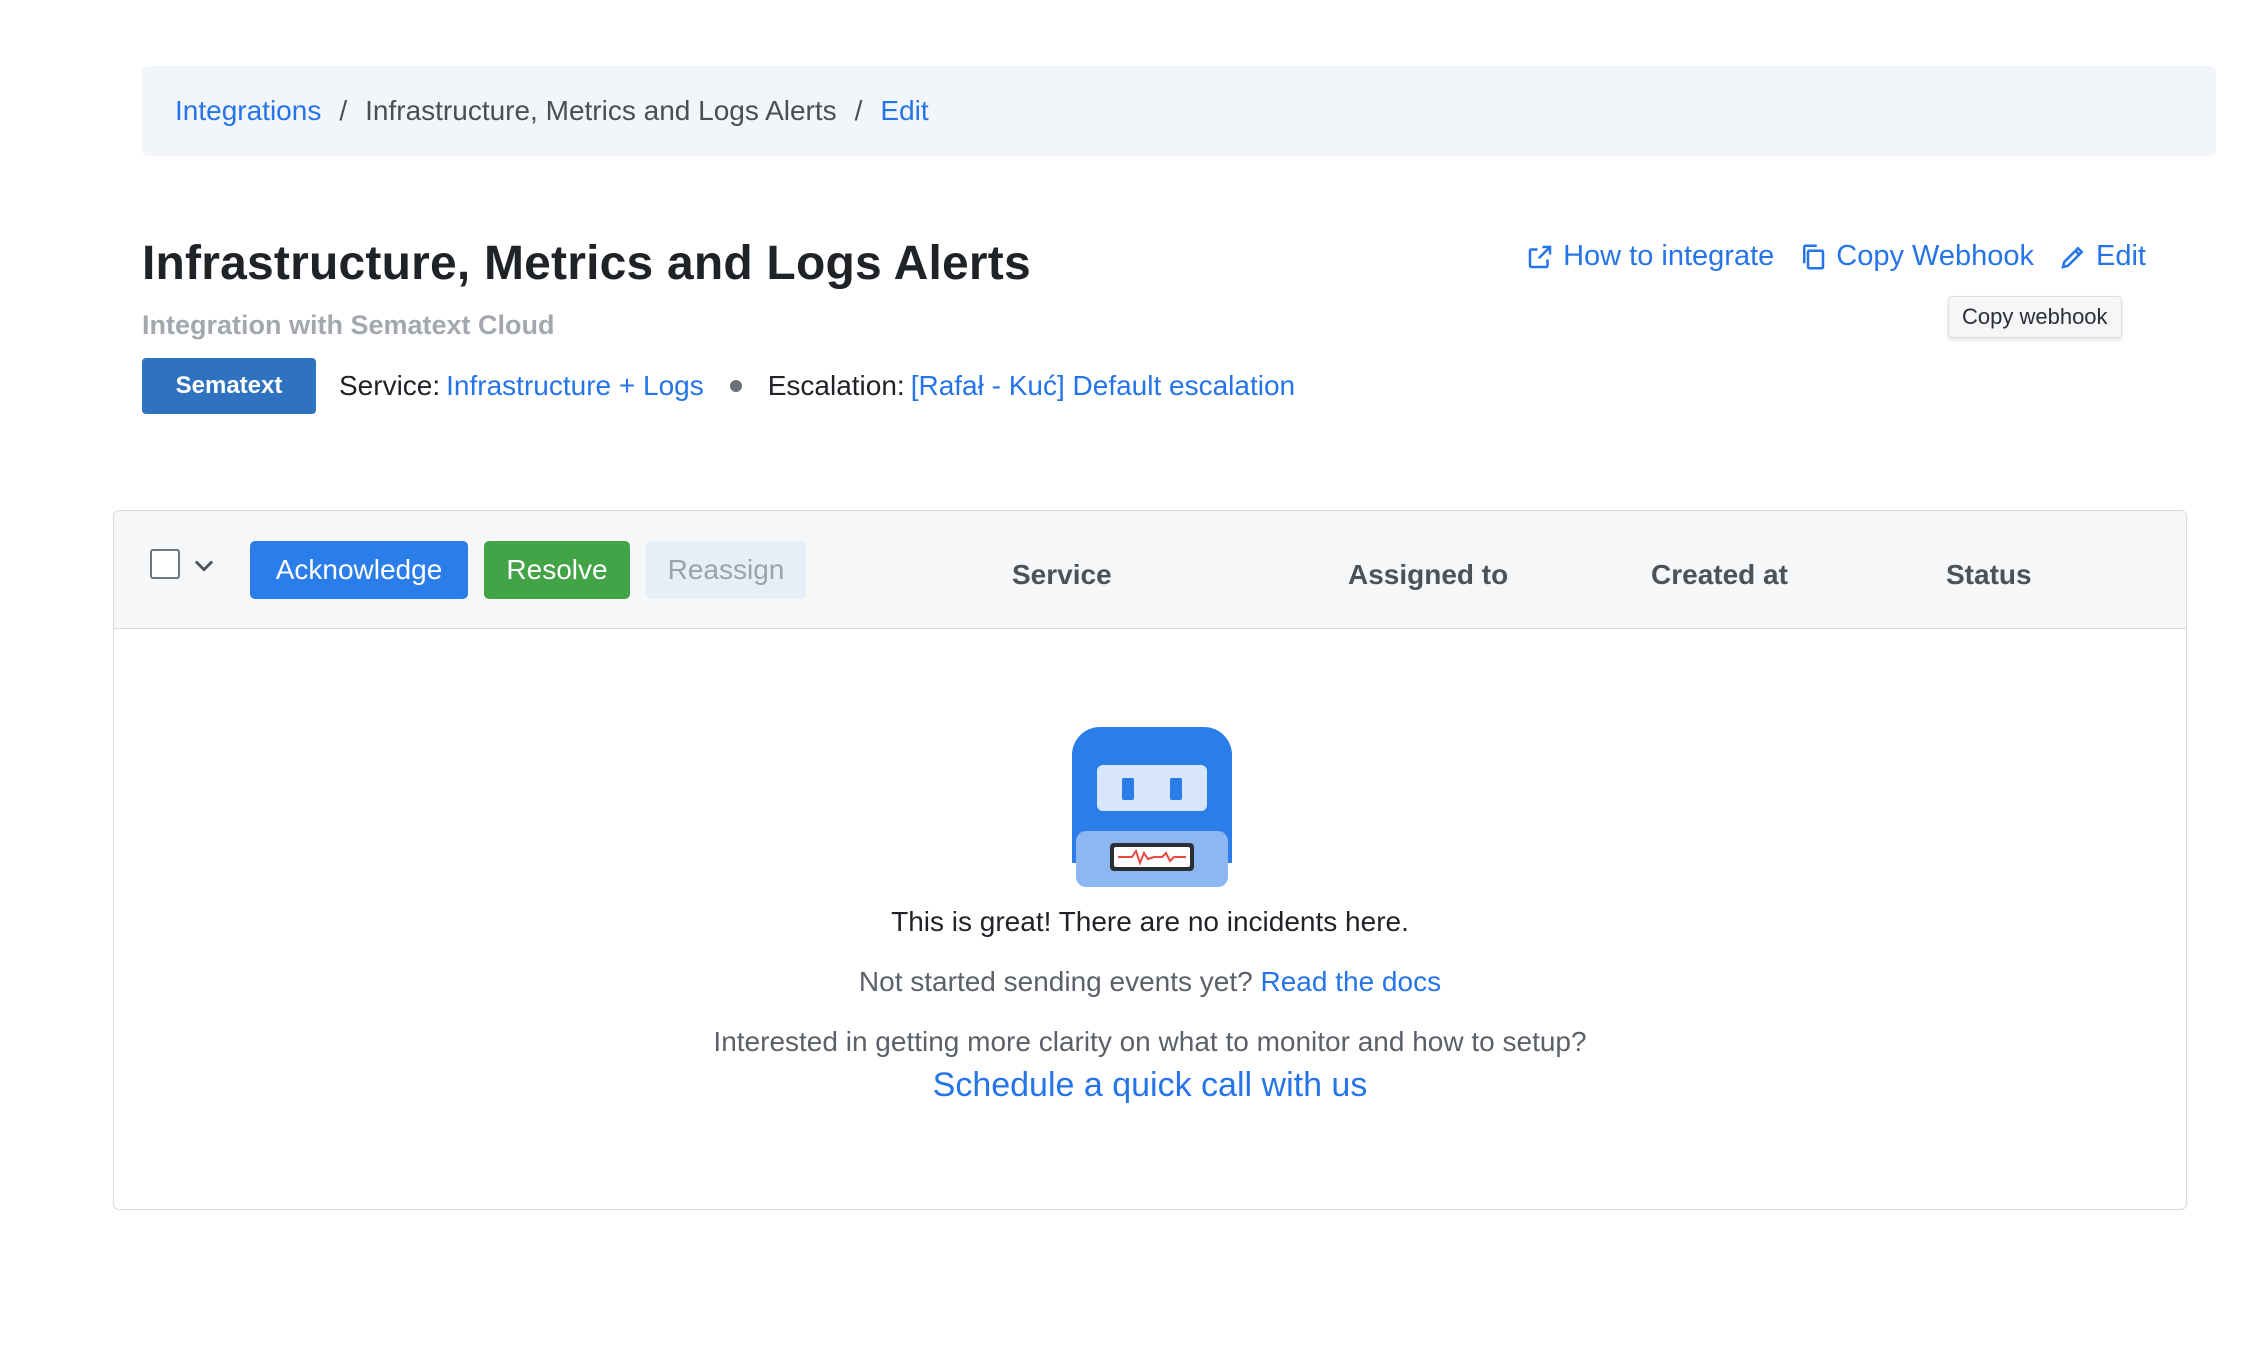  I want to click on header-actions: How to integrate Copy Webhook Edit, so click(1835, 256).